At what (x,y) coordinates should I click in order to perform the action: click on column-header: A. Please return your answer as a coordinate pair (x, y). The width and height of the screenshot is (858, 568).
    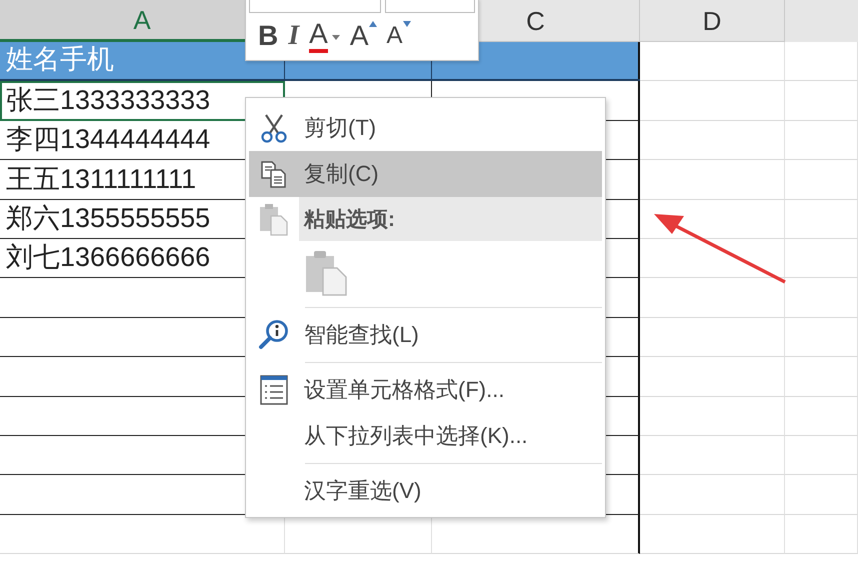
    Looking at the image, I should click on (142, 19).